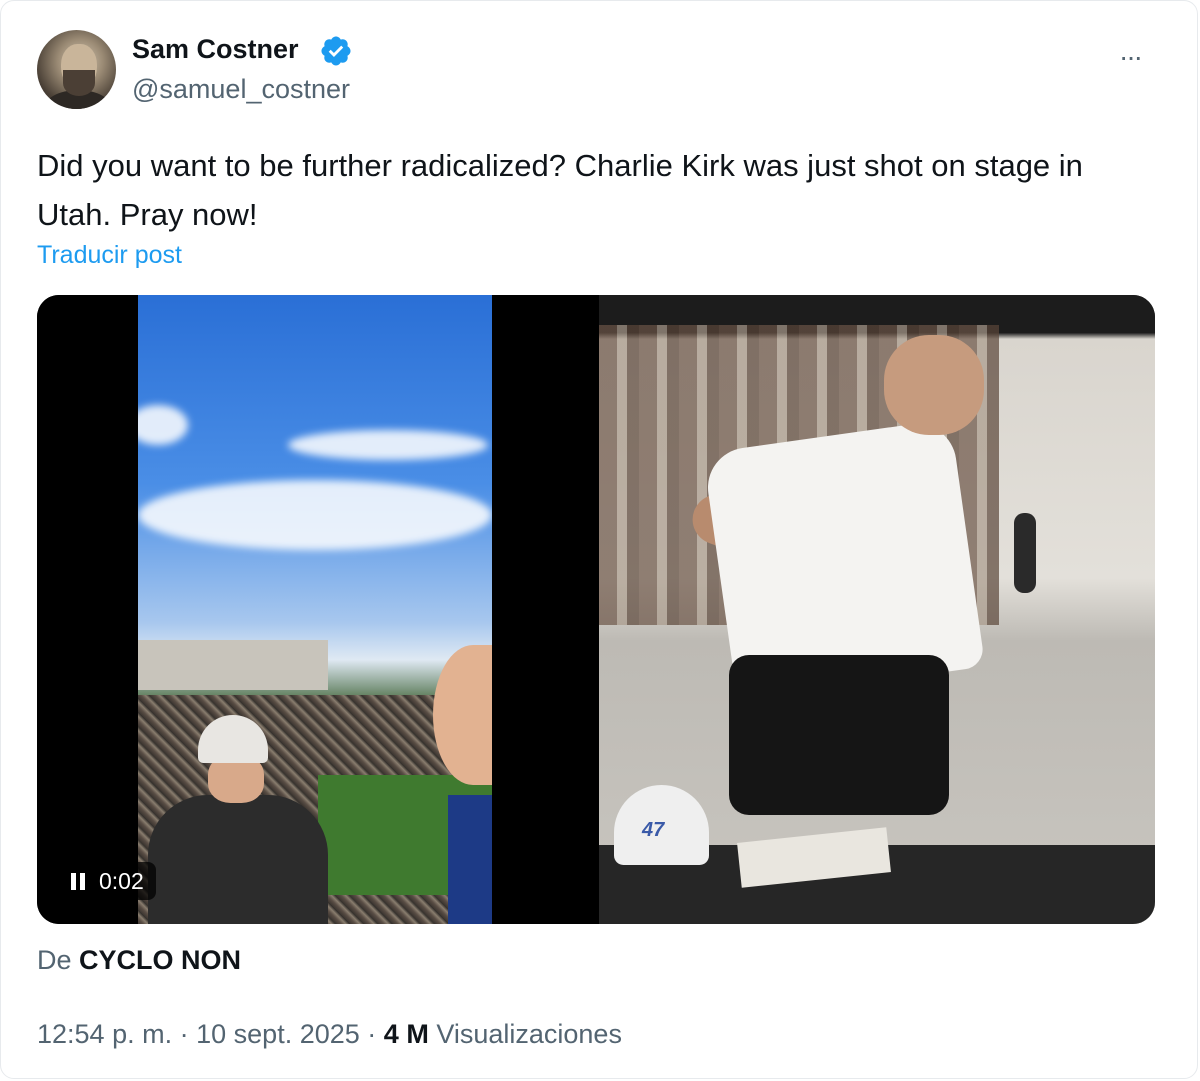 This screenshot has height=1081, width=1200. What do you see at coordinates (1131, 57) in the screenshot?
I see `more-options-icon: ···` at bounding box center [1131, 57].